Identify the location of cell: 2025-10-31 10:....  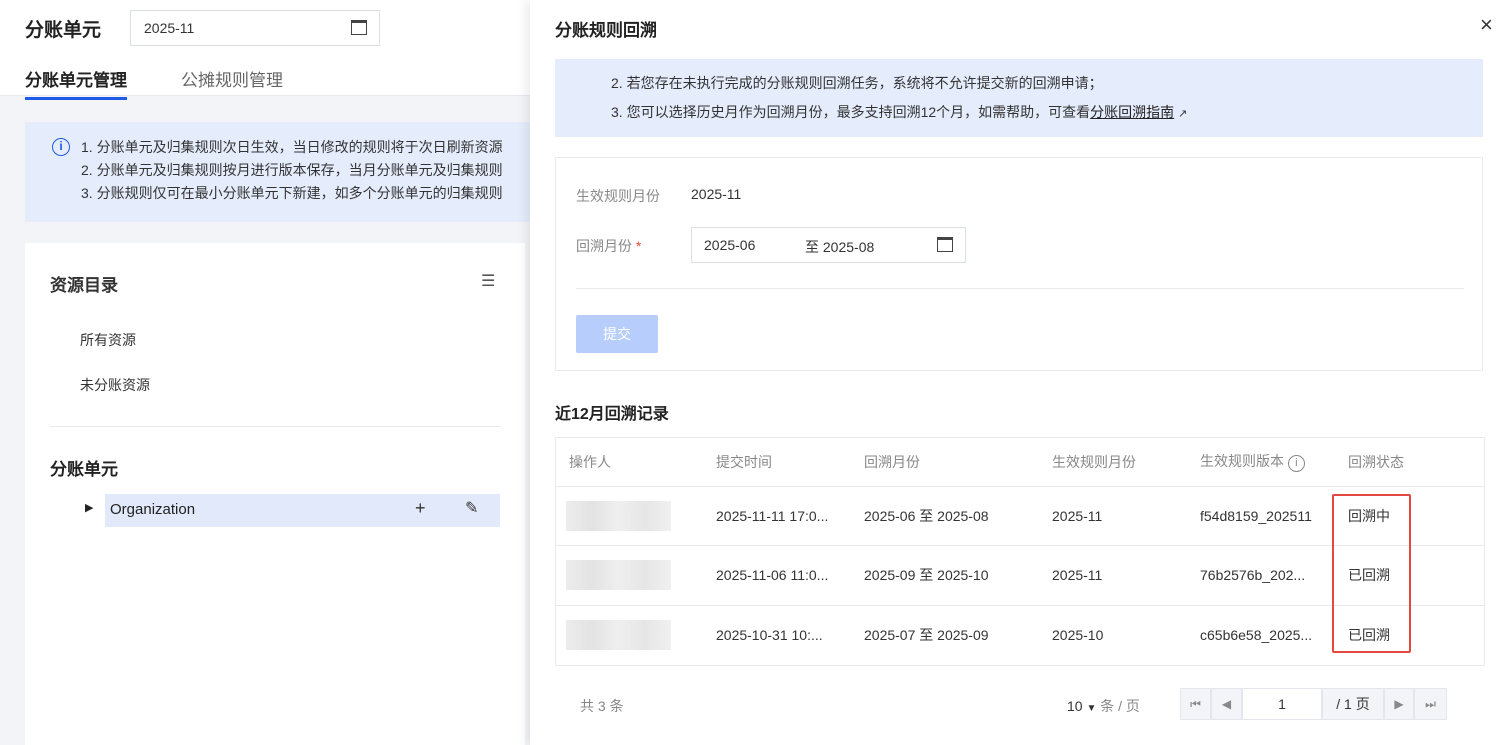
(769, 635).